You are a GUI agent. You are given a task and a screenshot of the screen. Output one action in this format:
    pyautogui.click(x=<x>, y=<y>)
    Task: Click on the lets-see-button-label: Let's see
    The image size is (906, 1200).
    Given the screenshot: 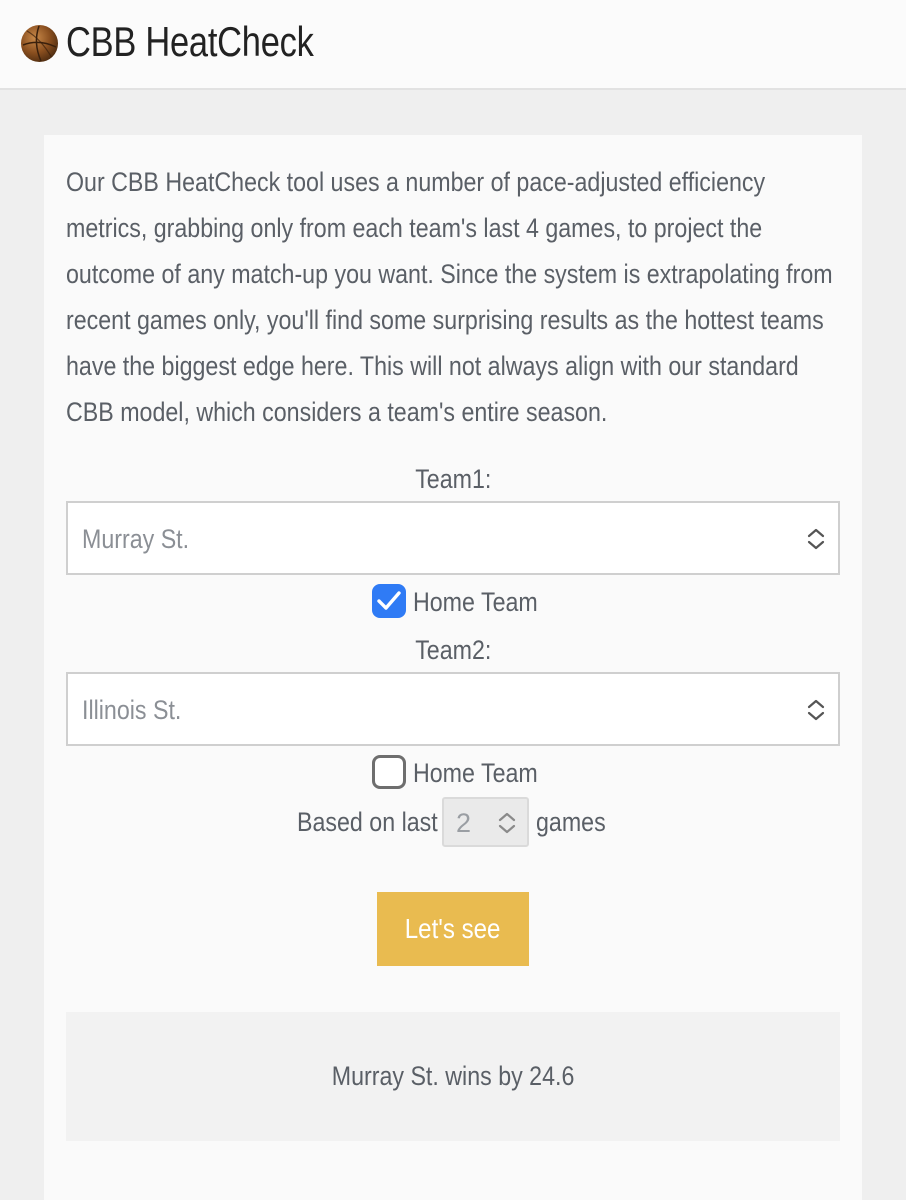 What is the action you would take?
    pyautogui.click(x=453, y=928)
    